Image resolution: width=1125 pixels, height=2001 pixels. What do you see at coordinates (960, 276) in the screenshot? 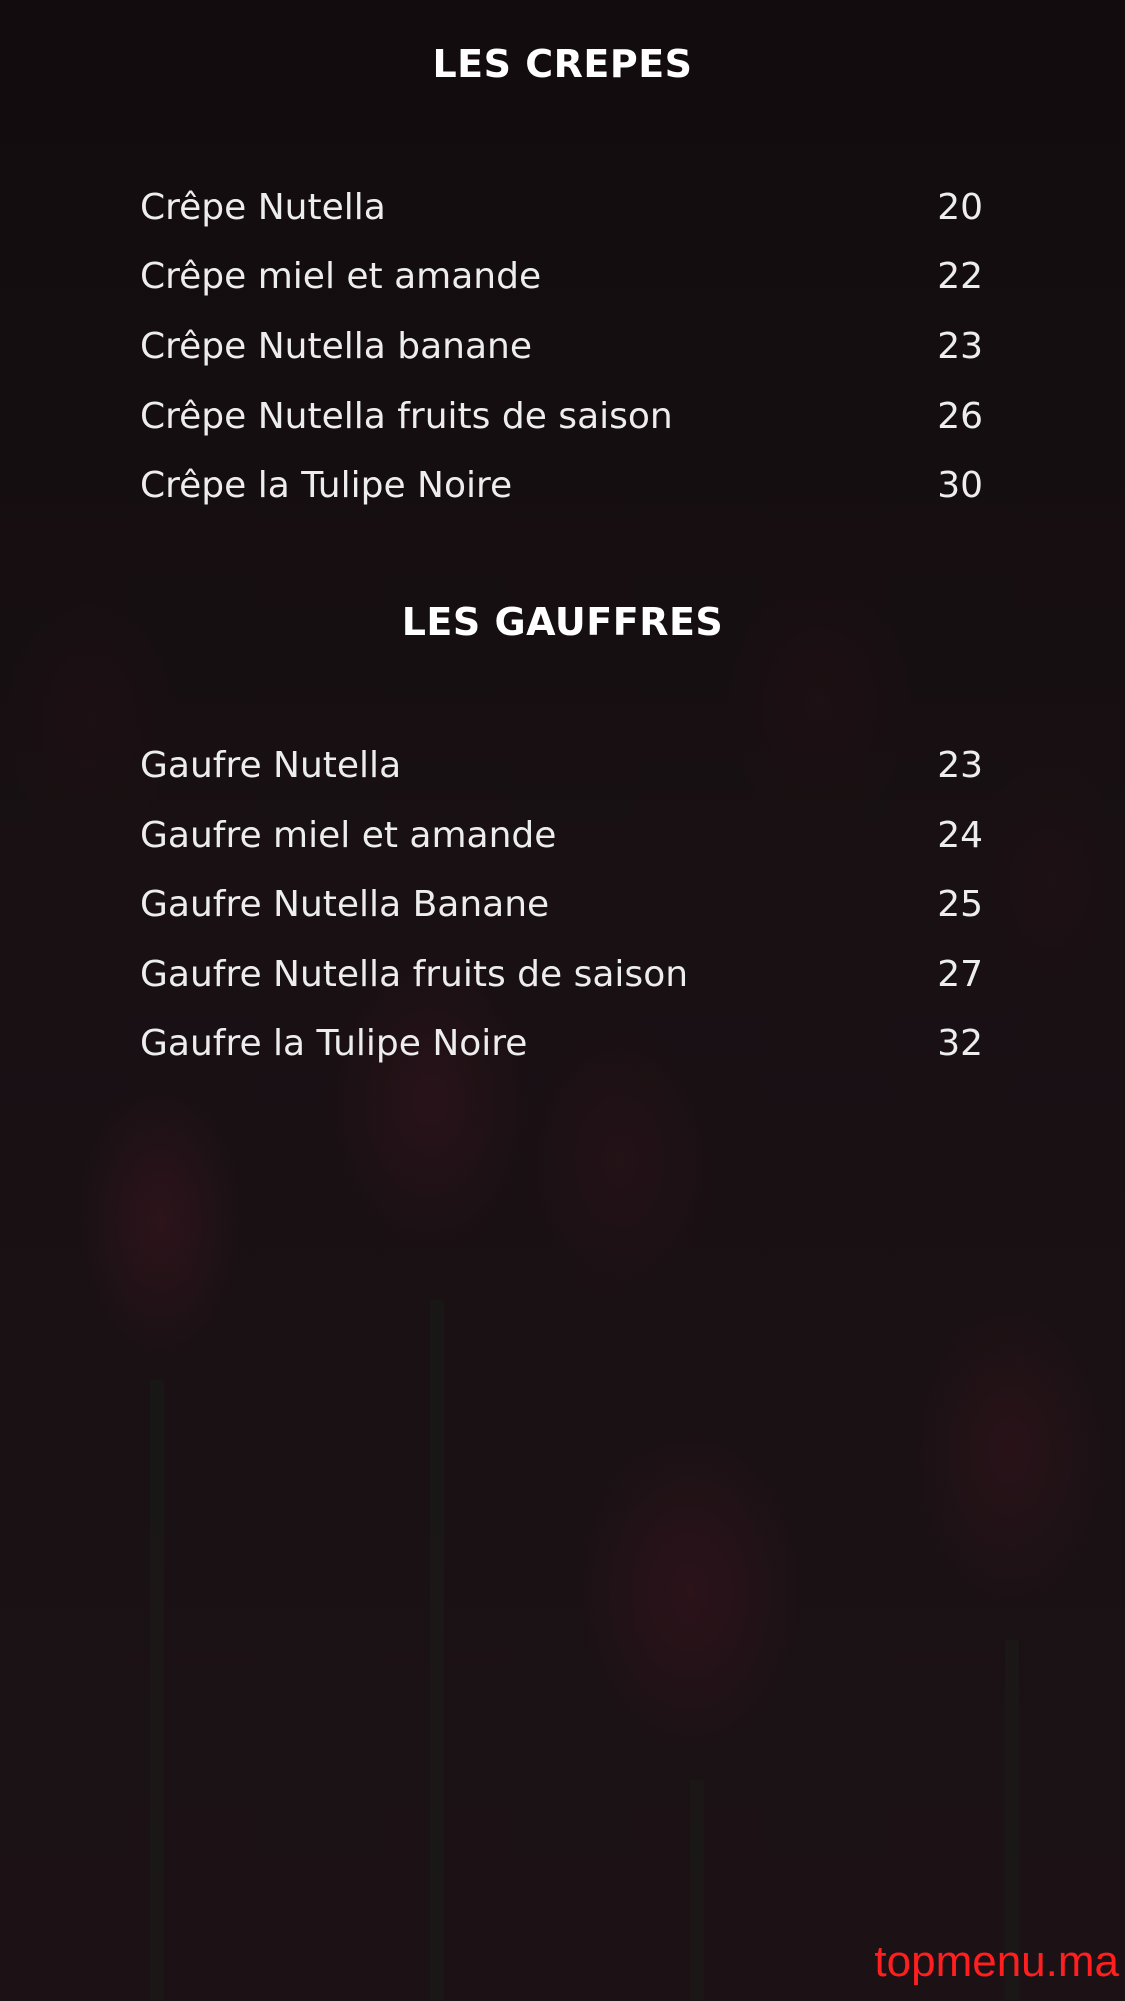
I see `menu-item-price: 22` at bounding box center [960, 276].